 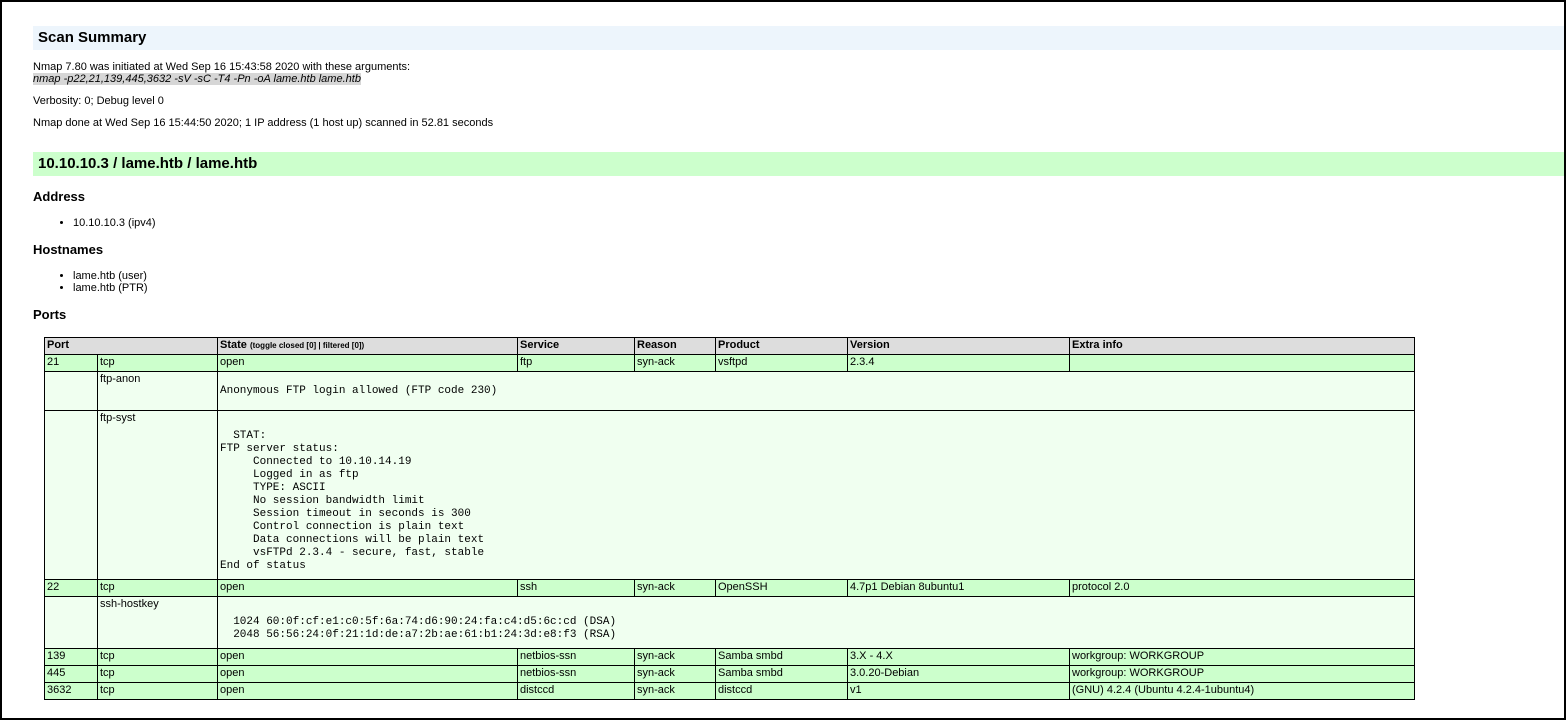 What do you see at coordinates (59, 196) in the screenshot?
I see `address-heading: Address` at bounding box center [59, 196].